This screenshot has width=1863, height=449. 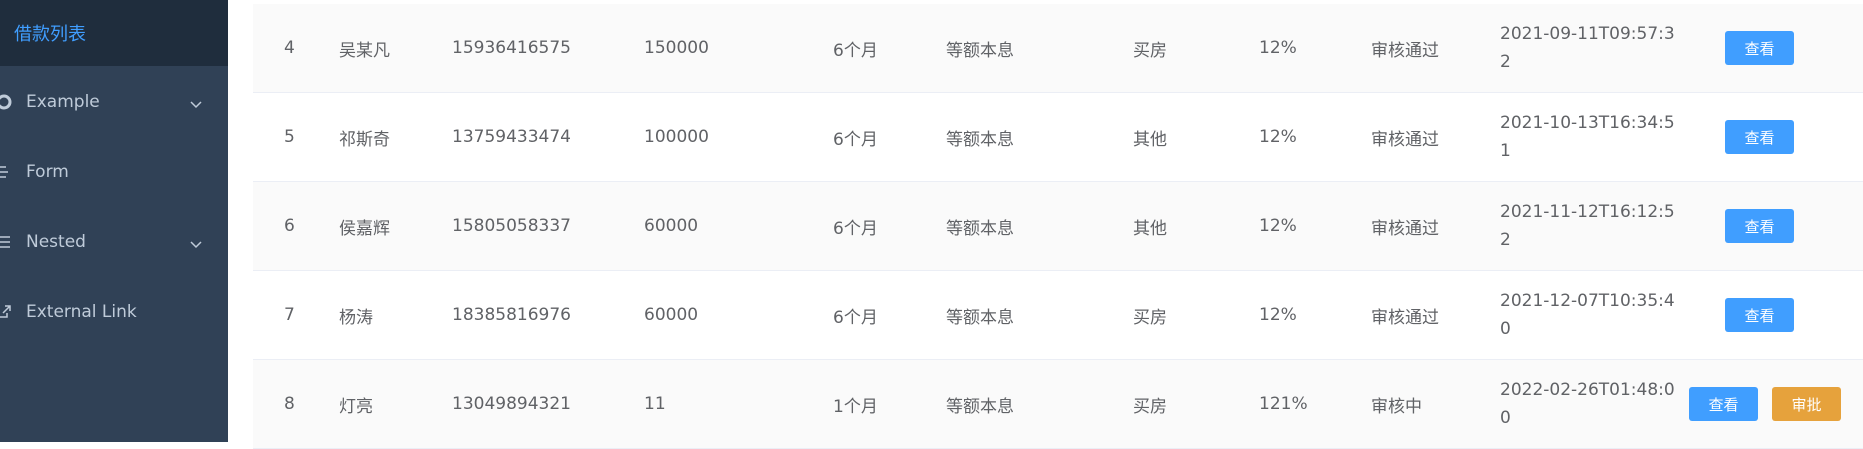 I want to click on cell-time: 2022-02-26T01:48:00, so click(x=1587, y=404).